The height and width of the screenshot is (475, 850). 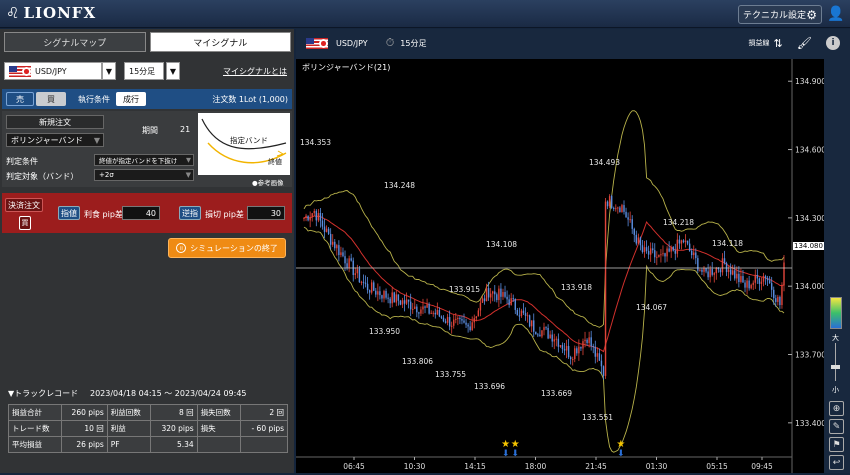 What do you see at coordinates (55, 140) in the screenshot?
I see `indicator-select: ボリンジャーバンド ▼` at bounding box center [55, 140].